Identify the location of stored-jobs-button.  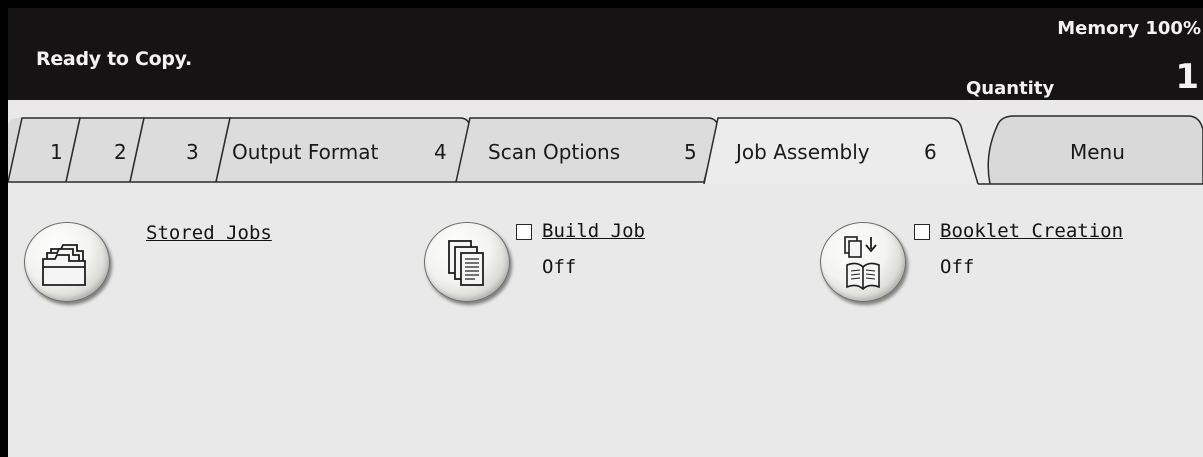
(67, 262).